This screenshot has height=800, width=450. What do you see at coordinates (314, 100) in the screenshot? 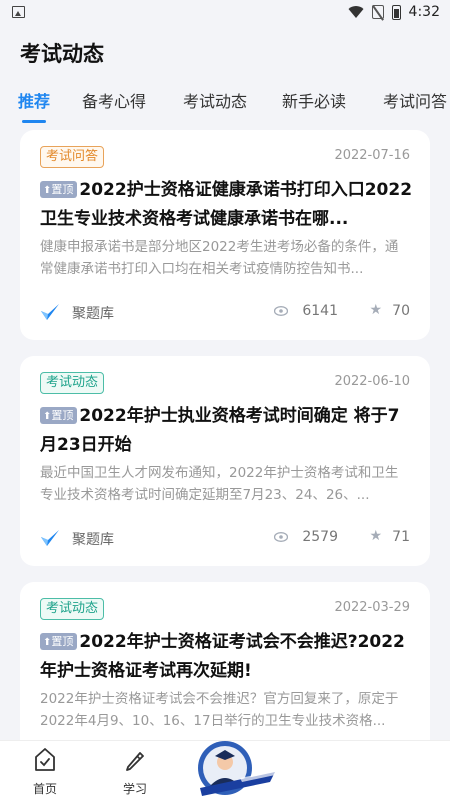
I see `tab-beginner: 新手必读` at bounding box center [314, 100].